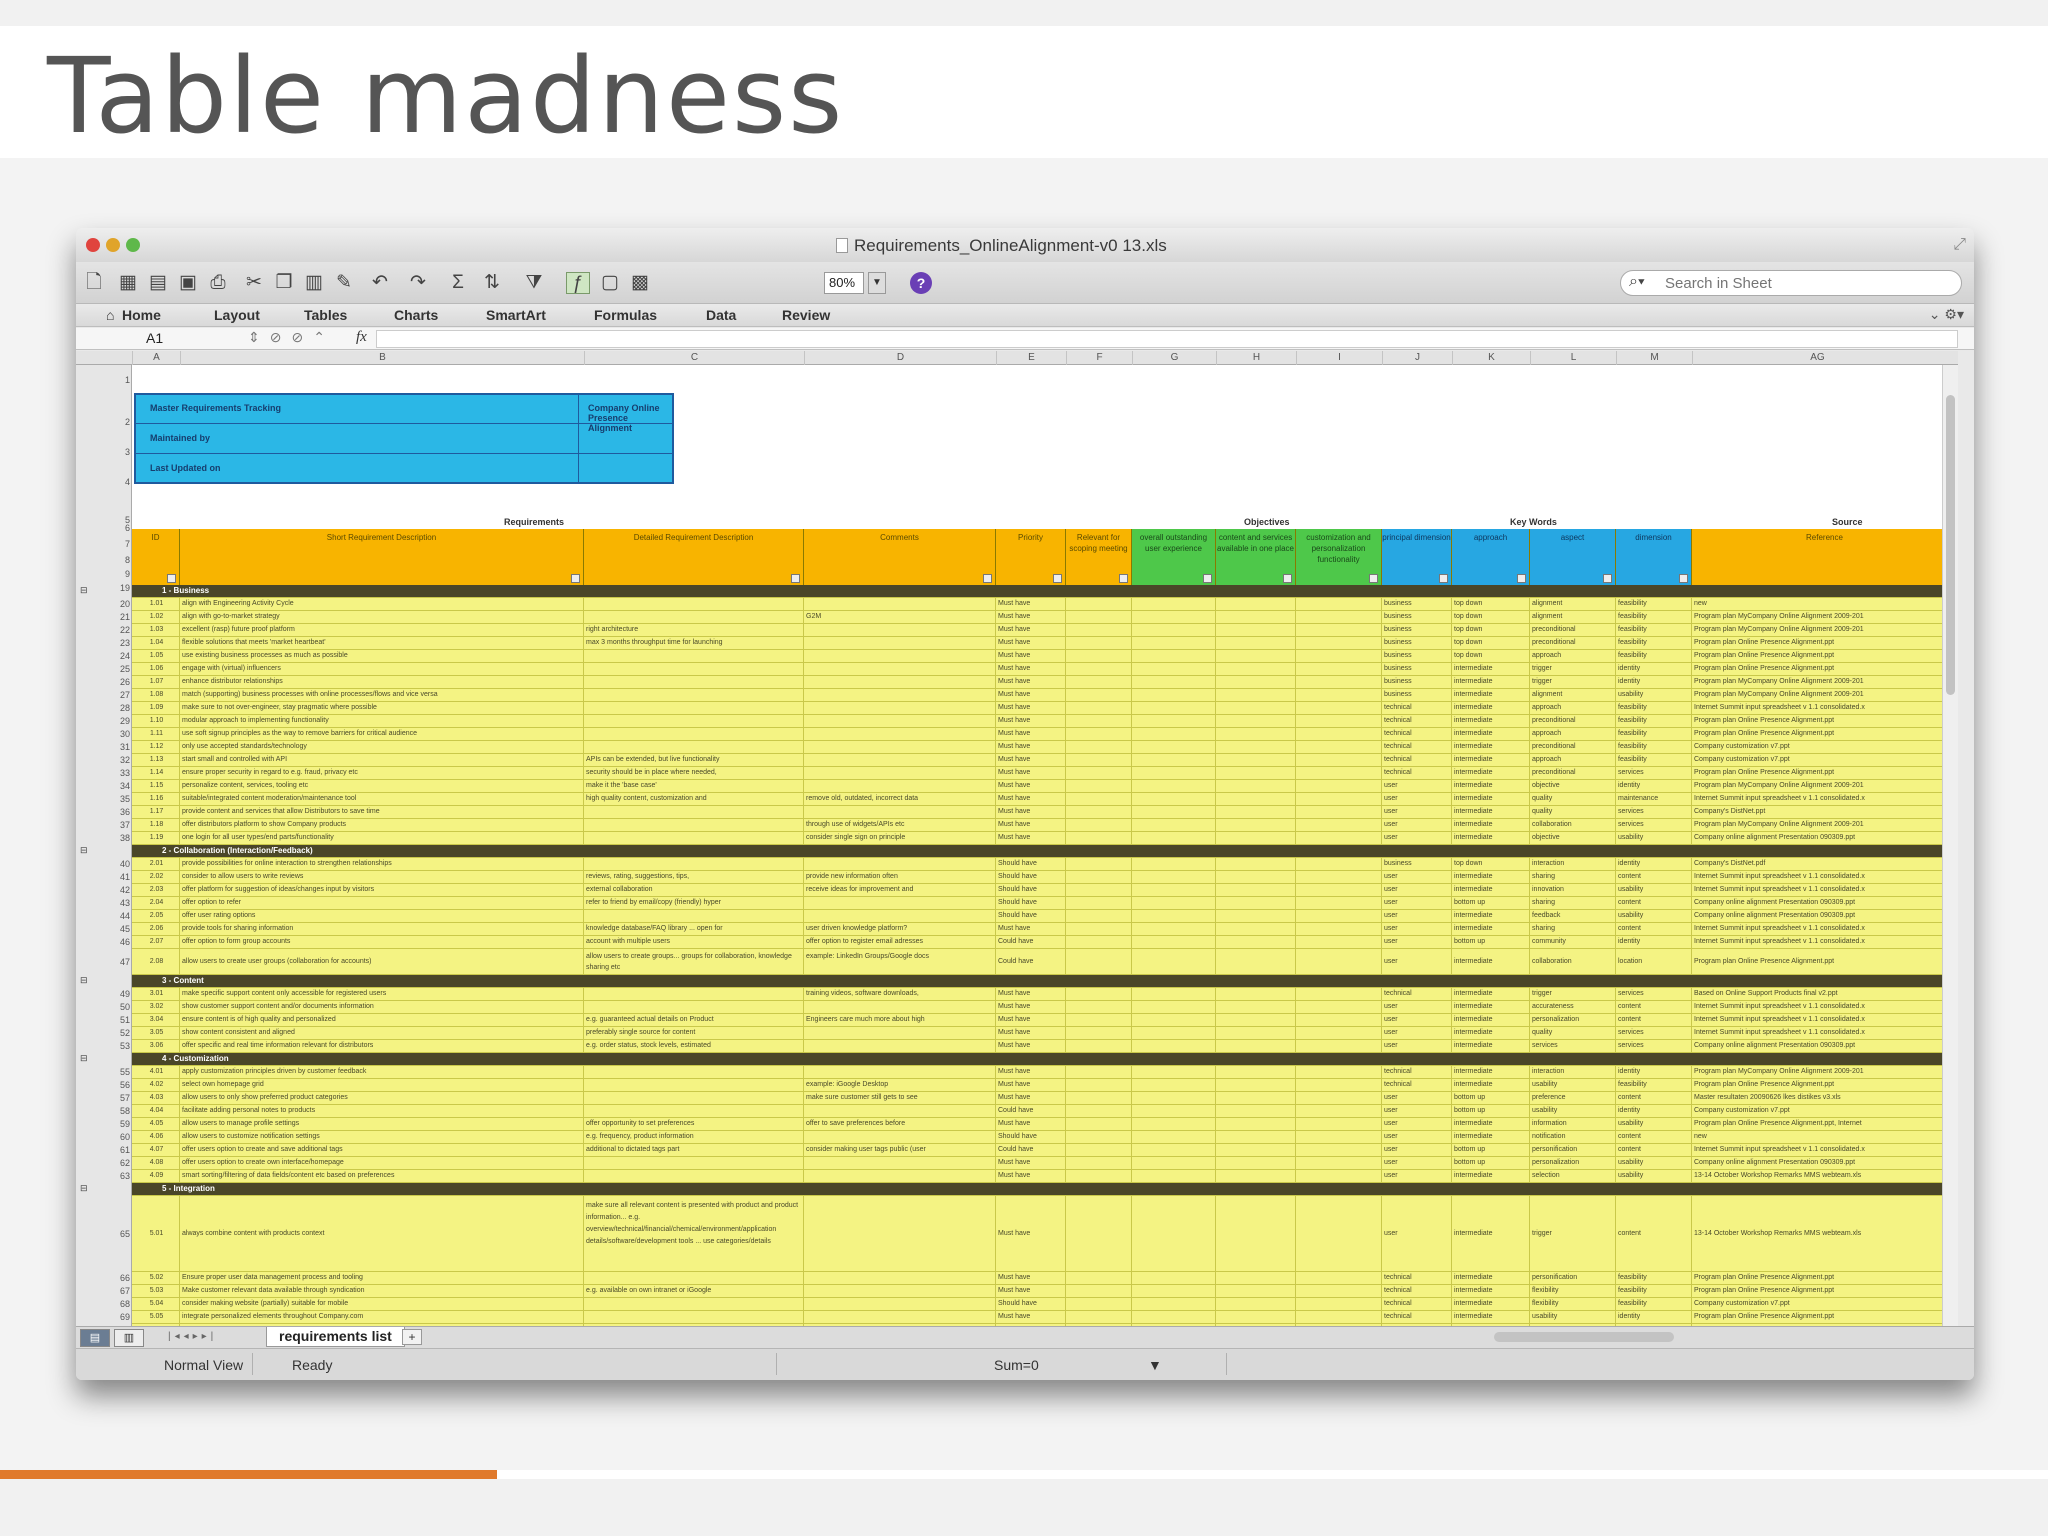 The image size is (2048, 1536). Describe the element at coordinates (117, 617) in the screenshot. I see `row-number: 21` at that location.